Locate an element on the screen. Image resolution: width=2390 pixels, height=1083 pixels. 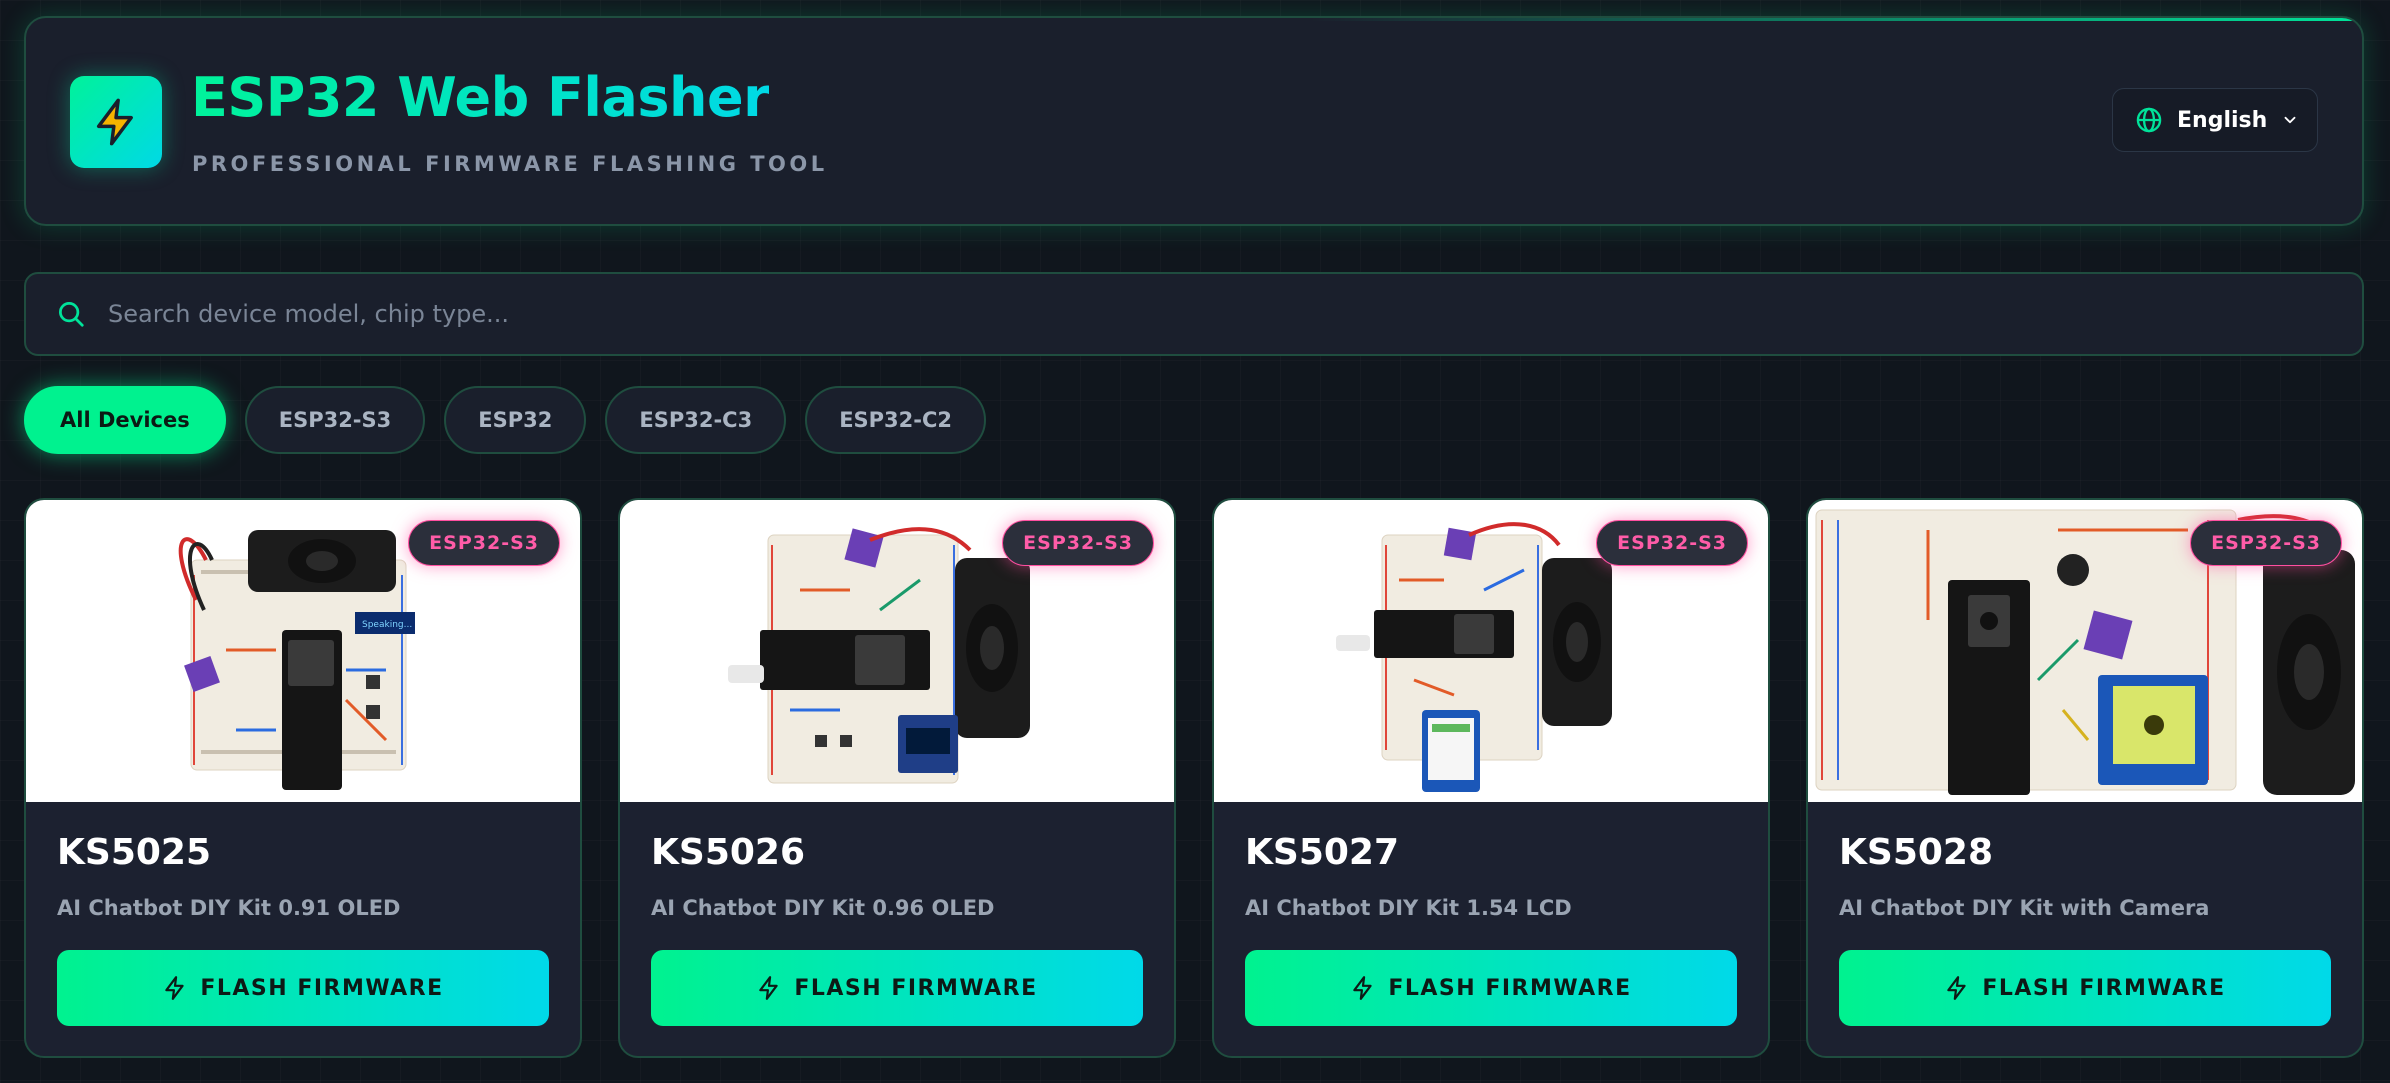
app-logo is located at coordinates (116, 122).